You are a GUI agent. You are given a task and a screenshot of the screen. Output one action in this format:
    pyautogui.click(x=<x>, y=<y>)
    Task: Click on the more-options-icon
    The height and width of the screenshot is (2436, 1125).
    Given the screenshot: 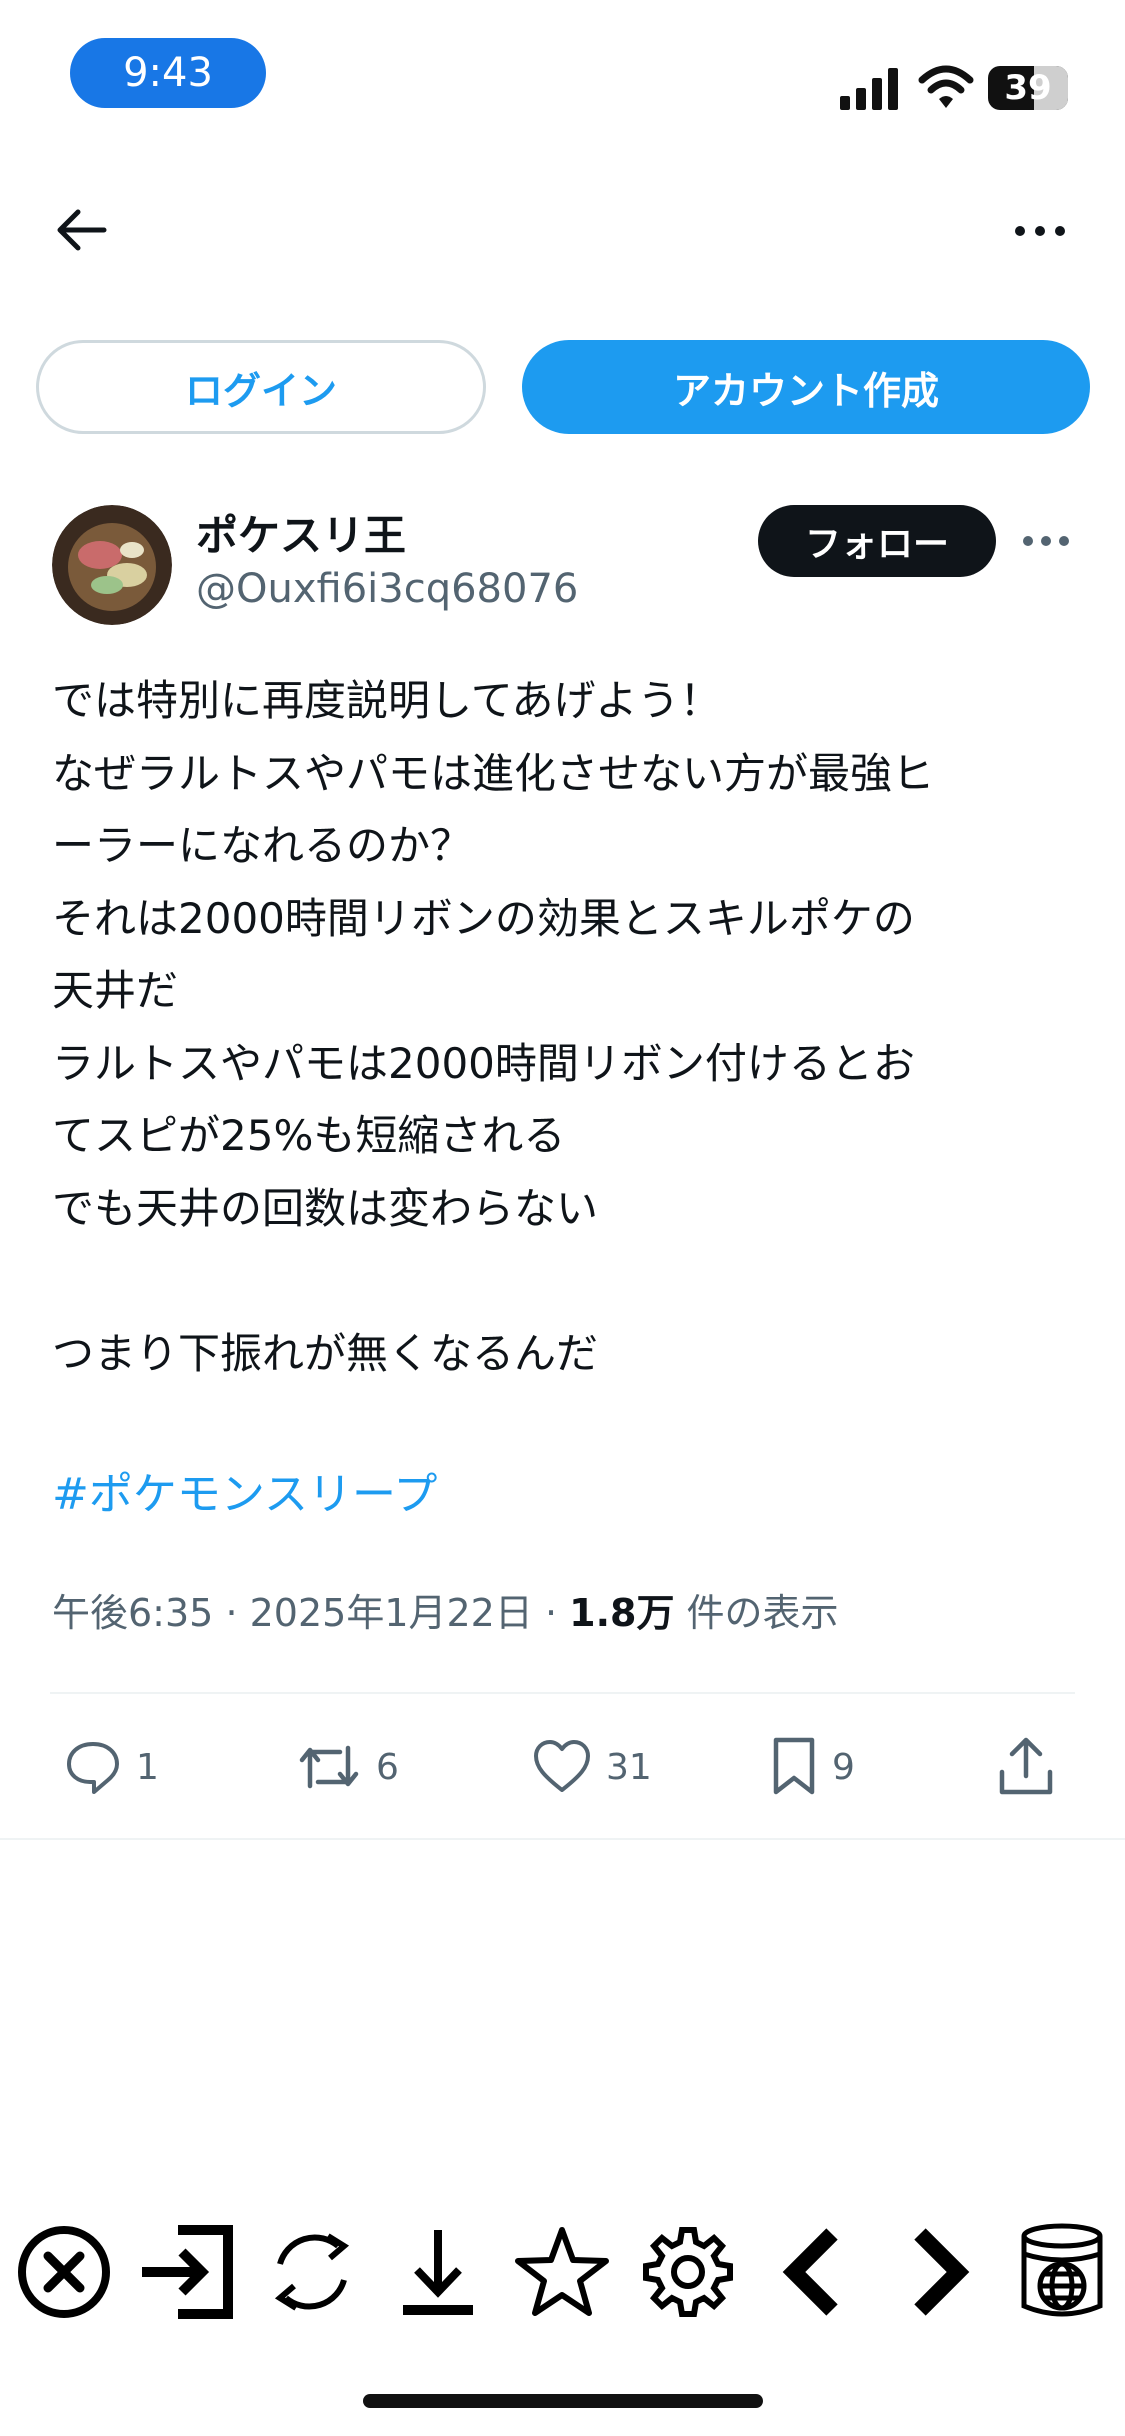 What is the action you would take?
    pyautogui.click(x=1040, y=231)
    